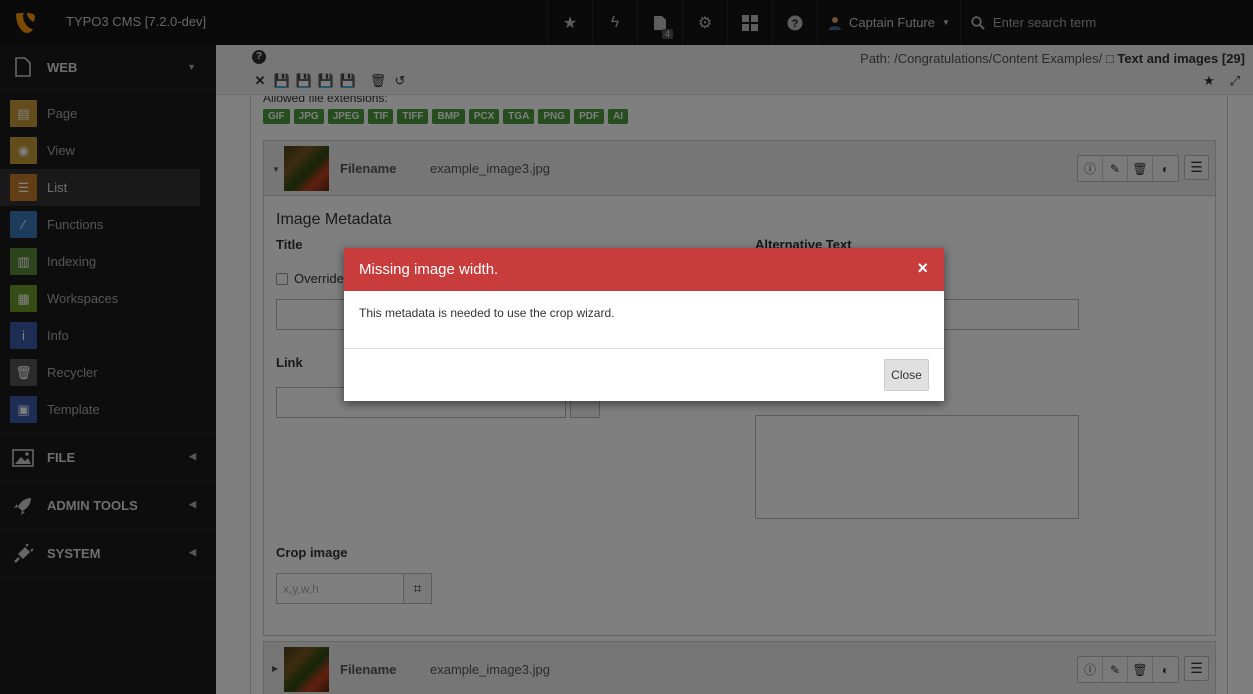 The width and height of the screenshot is (1253, 694). Describe the element at coordinates (644, 375) in the screenshot. I see `modal-footer: Close` at that location.